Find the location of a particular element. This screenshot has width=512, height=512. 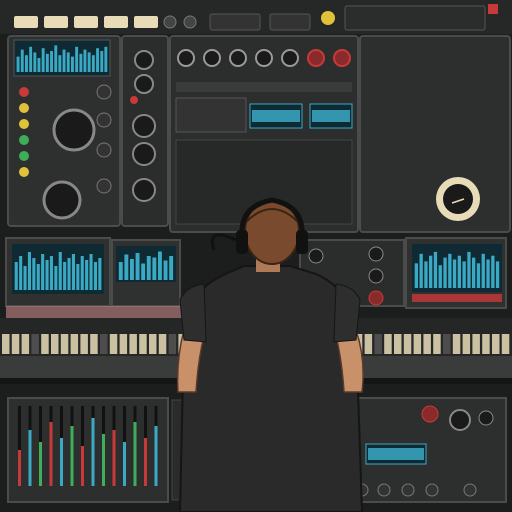

sub-panel is located at coordinates (211, 115).